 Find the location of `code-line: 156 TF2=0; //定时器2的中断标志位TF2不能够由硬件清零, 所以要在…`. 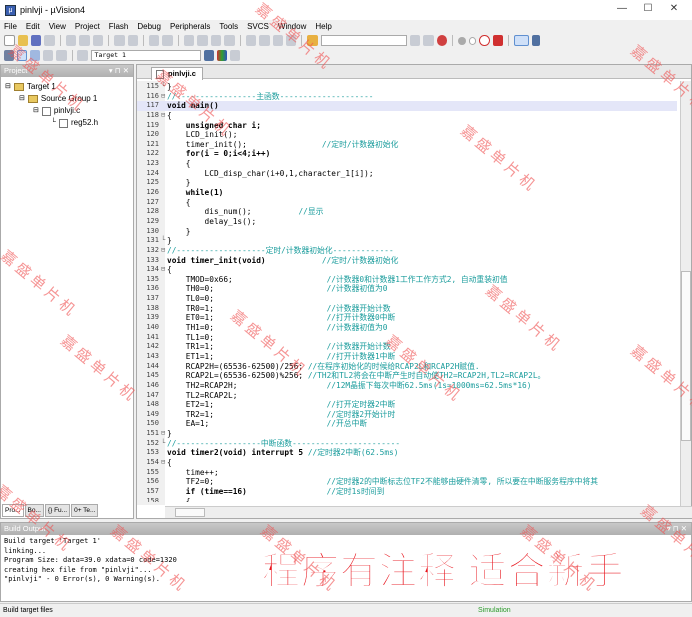

code-line: 156 TF2=0; //定时器2的中断标志位TF2不能够由硬件清零, 所以要在… is located at coordinates (407, 482).